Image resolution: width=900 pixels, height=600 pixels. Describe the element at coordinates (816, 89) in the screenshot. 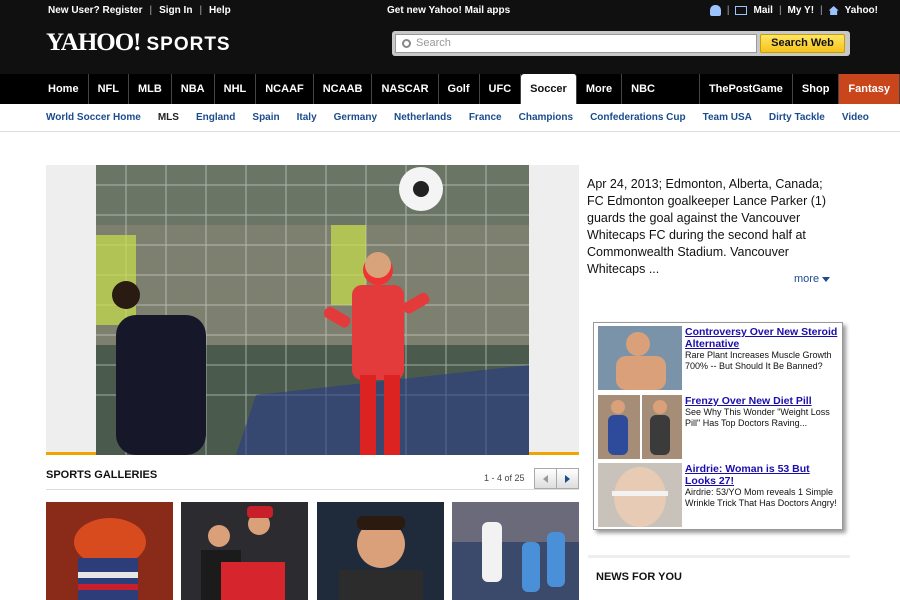

I see `nav-item-shop: Shop` at that location.